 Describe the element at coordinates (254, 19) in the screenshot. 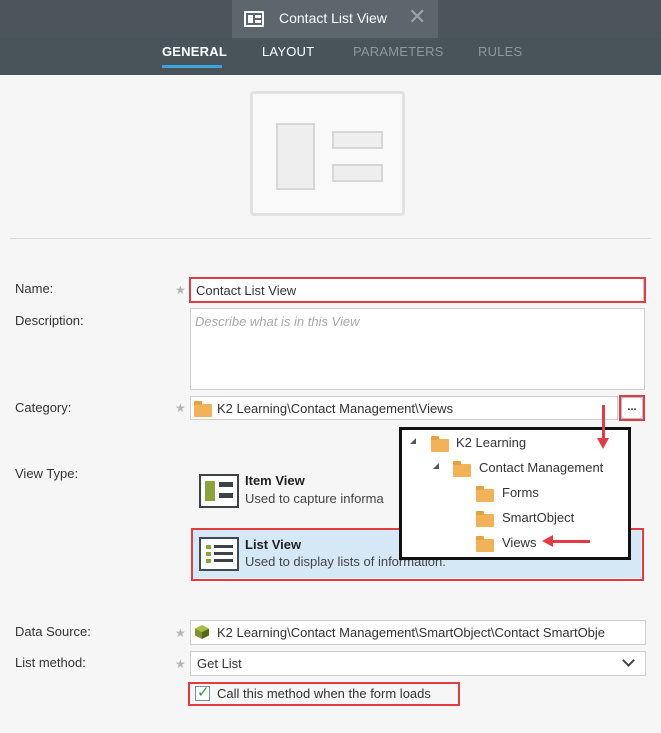

I see `view-icon` at that location.